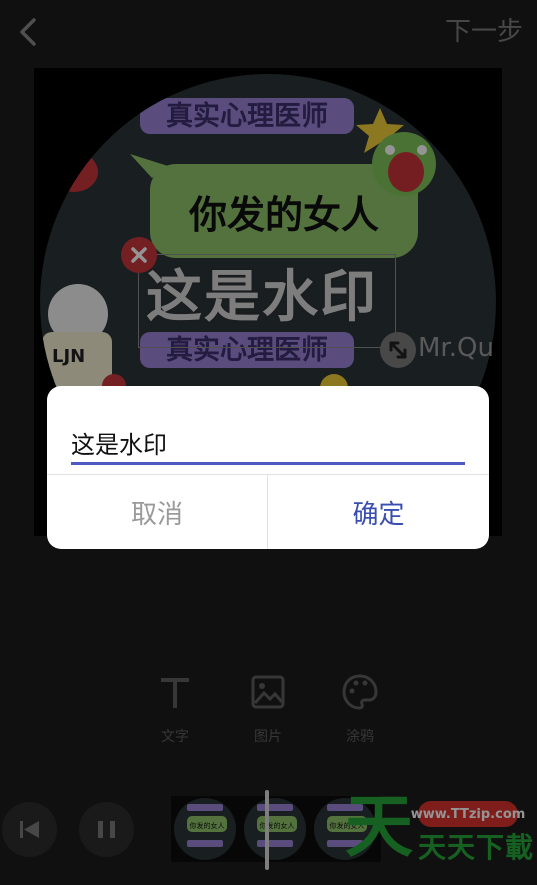 Image resolution: width=537 pixels, height=885 pixels. Describe the element at coordinates (157, 512) in the screenshot. I see `cancel-button: 取消` at that location.